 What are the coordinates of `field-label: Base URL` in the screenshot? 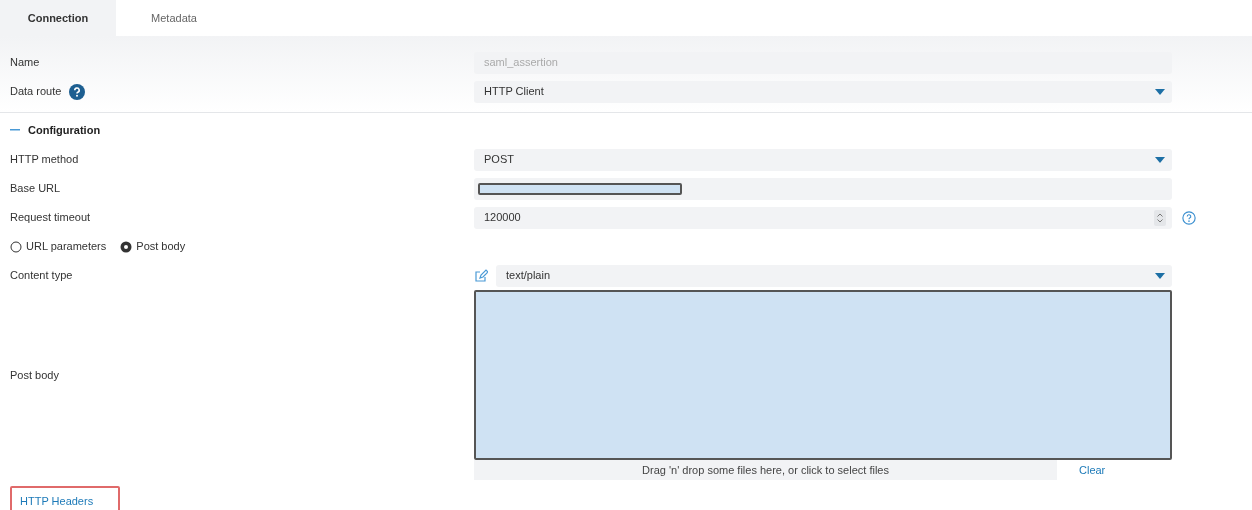 It's located at (35, 189).